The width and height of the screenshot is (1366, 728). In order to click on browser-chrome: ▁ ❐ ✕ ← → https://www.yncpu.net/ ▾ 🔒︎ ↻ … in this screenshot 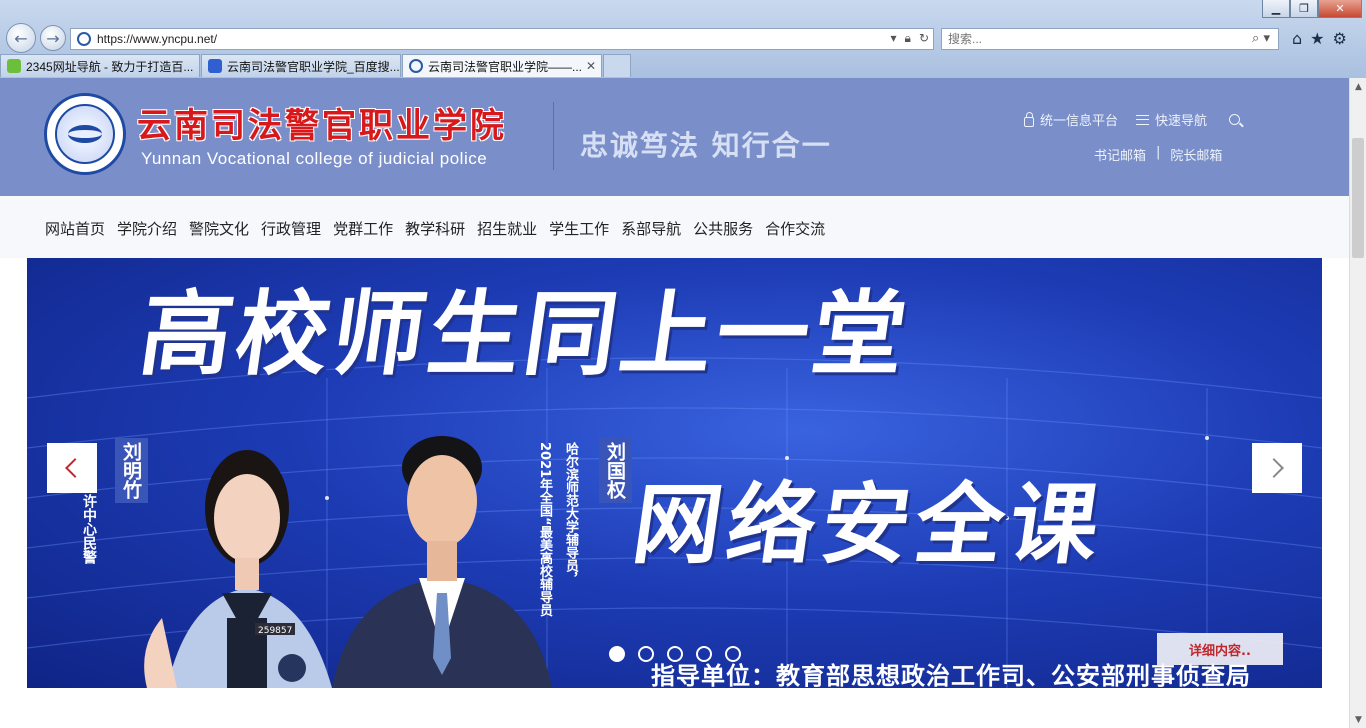, I will do `click(683, 39)`.